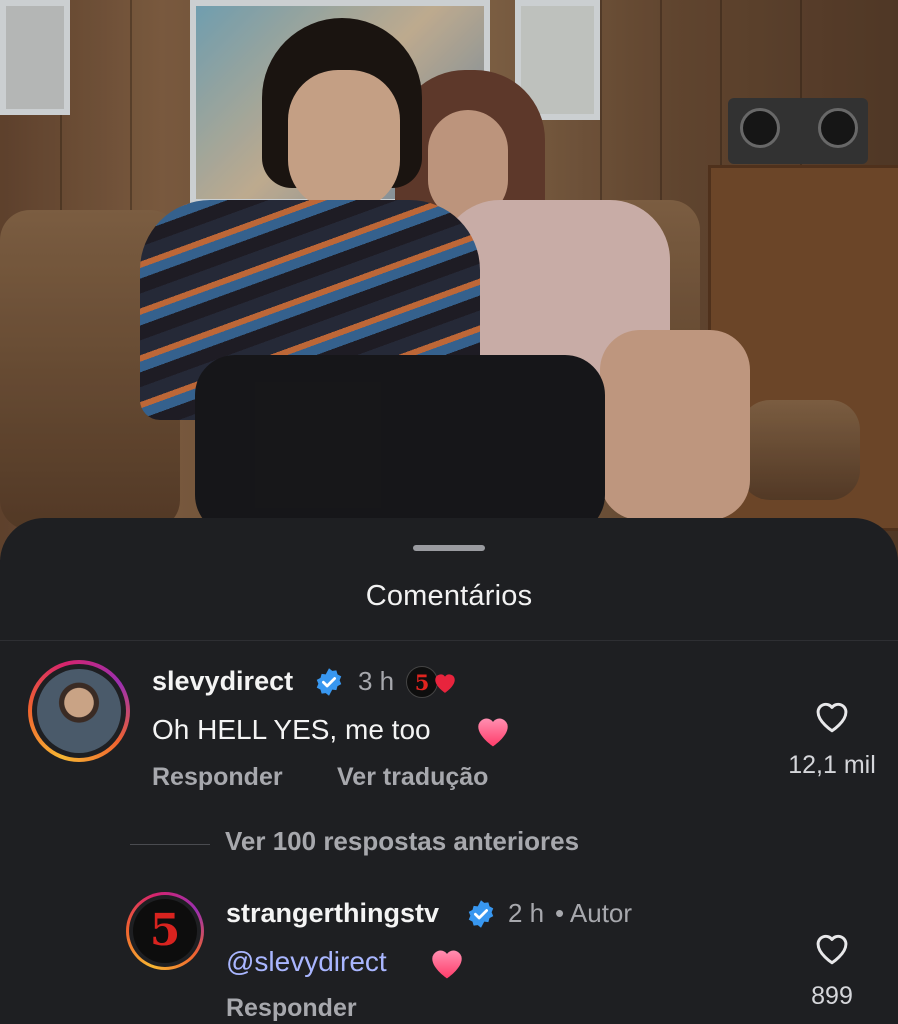  I want to click on sheet-title: Comentários, so click(449, 596).